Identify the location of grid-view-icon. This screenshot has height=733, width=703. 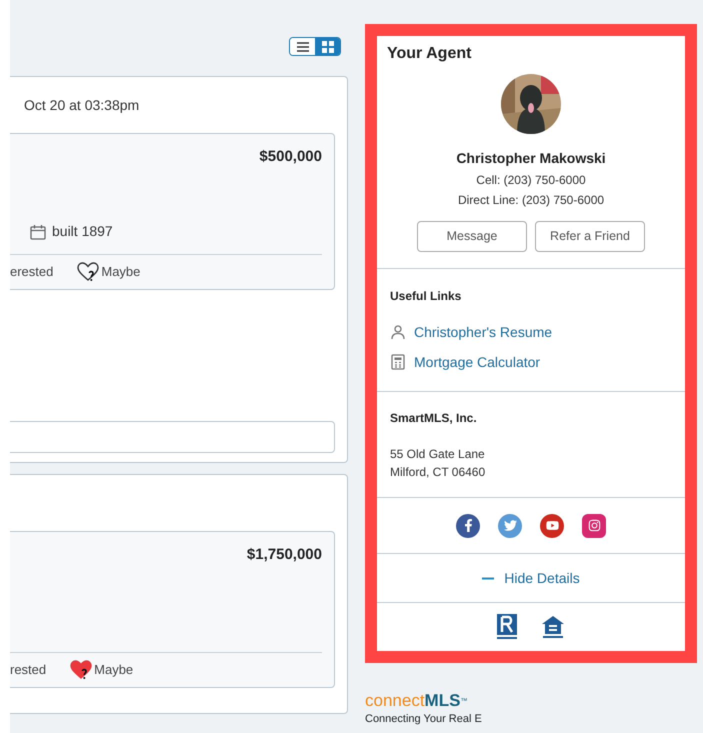
(328, 46).